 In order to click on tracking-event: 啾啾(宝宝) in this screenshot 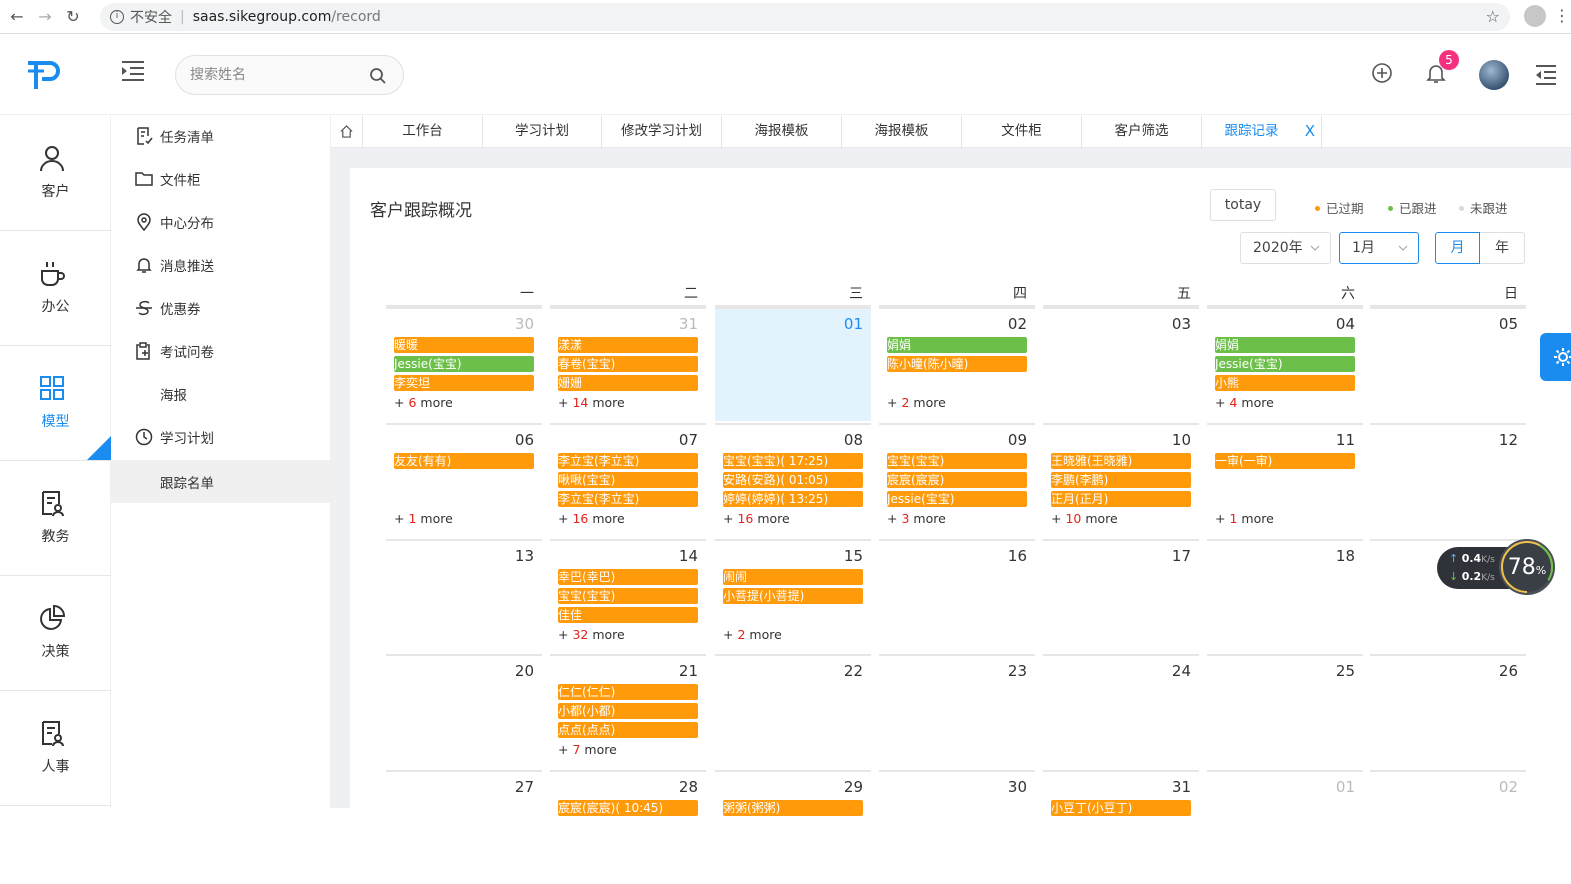, I will do `click(628, 480)`.